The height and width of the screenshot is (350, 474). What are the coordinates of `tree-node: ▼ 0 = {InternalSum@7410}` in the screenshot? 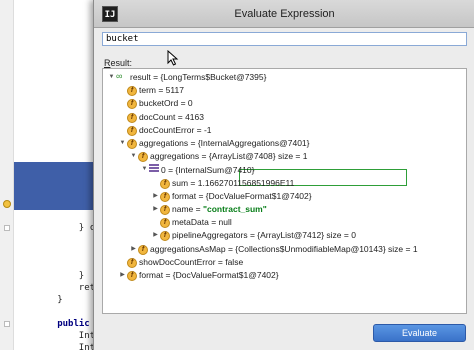 It's located at (197, 169).